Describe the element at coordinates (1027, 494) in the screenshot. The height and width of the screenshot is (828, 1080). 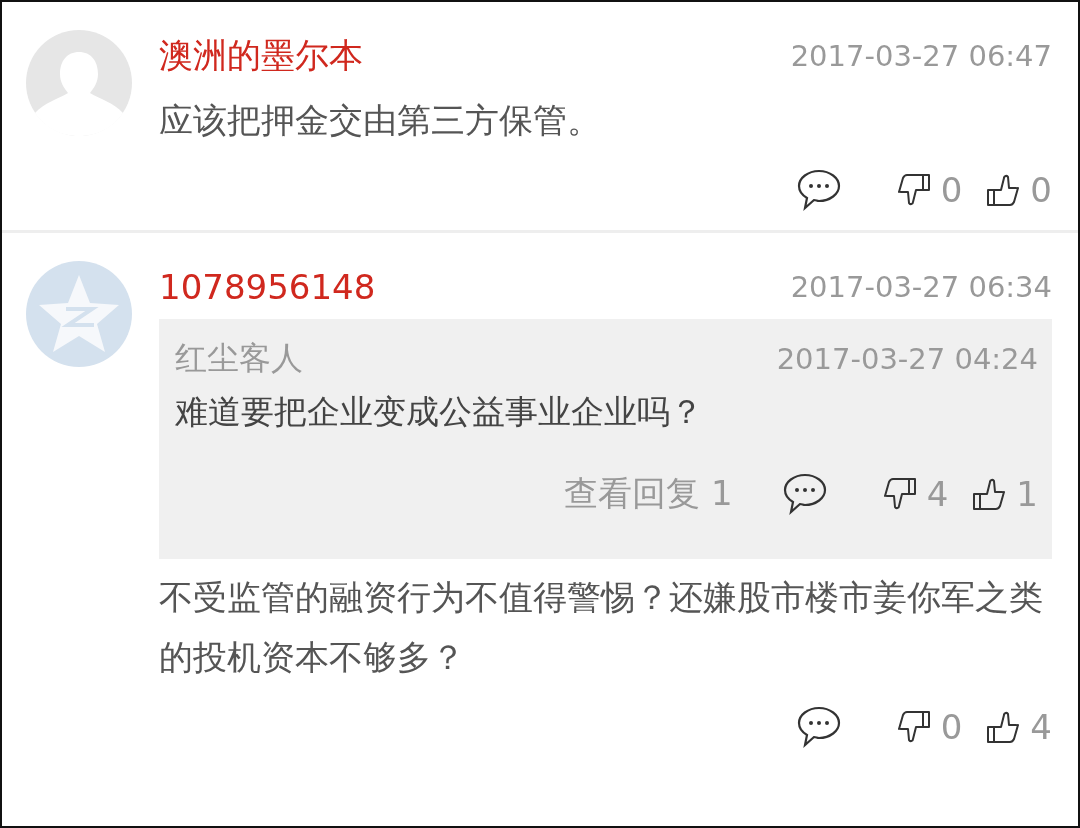
I see `like-count: 1` at that location.